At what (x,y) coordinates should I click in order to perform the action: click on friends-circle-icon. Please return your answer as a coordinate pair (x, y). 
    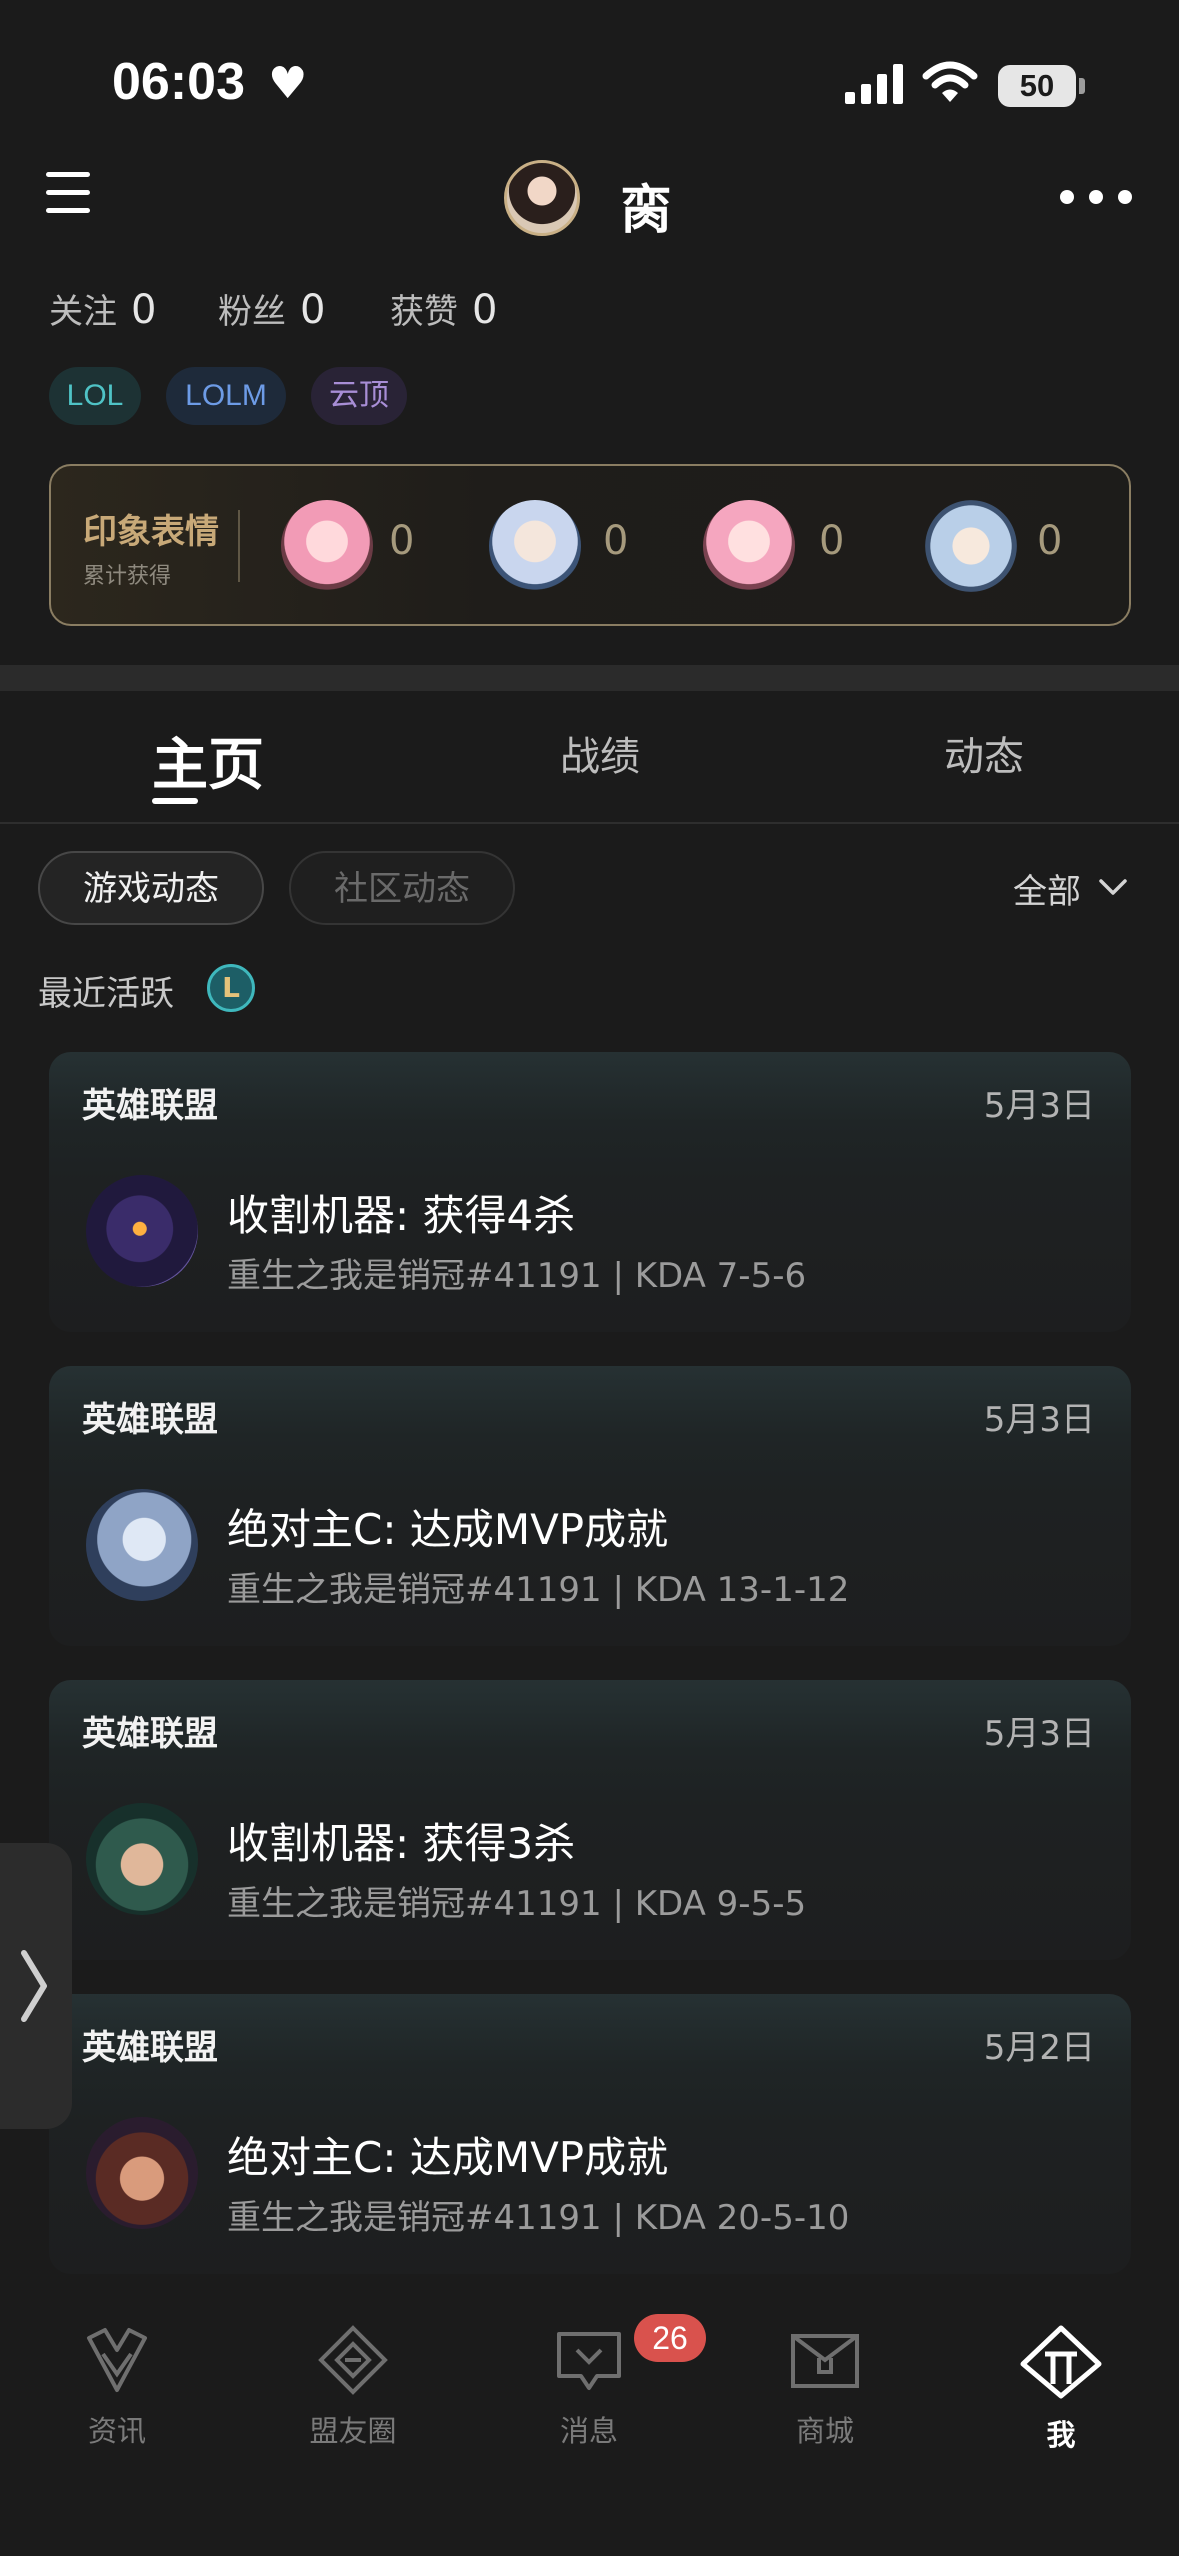
    Looking at the image, I should click on (353, 2360).